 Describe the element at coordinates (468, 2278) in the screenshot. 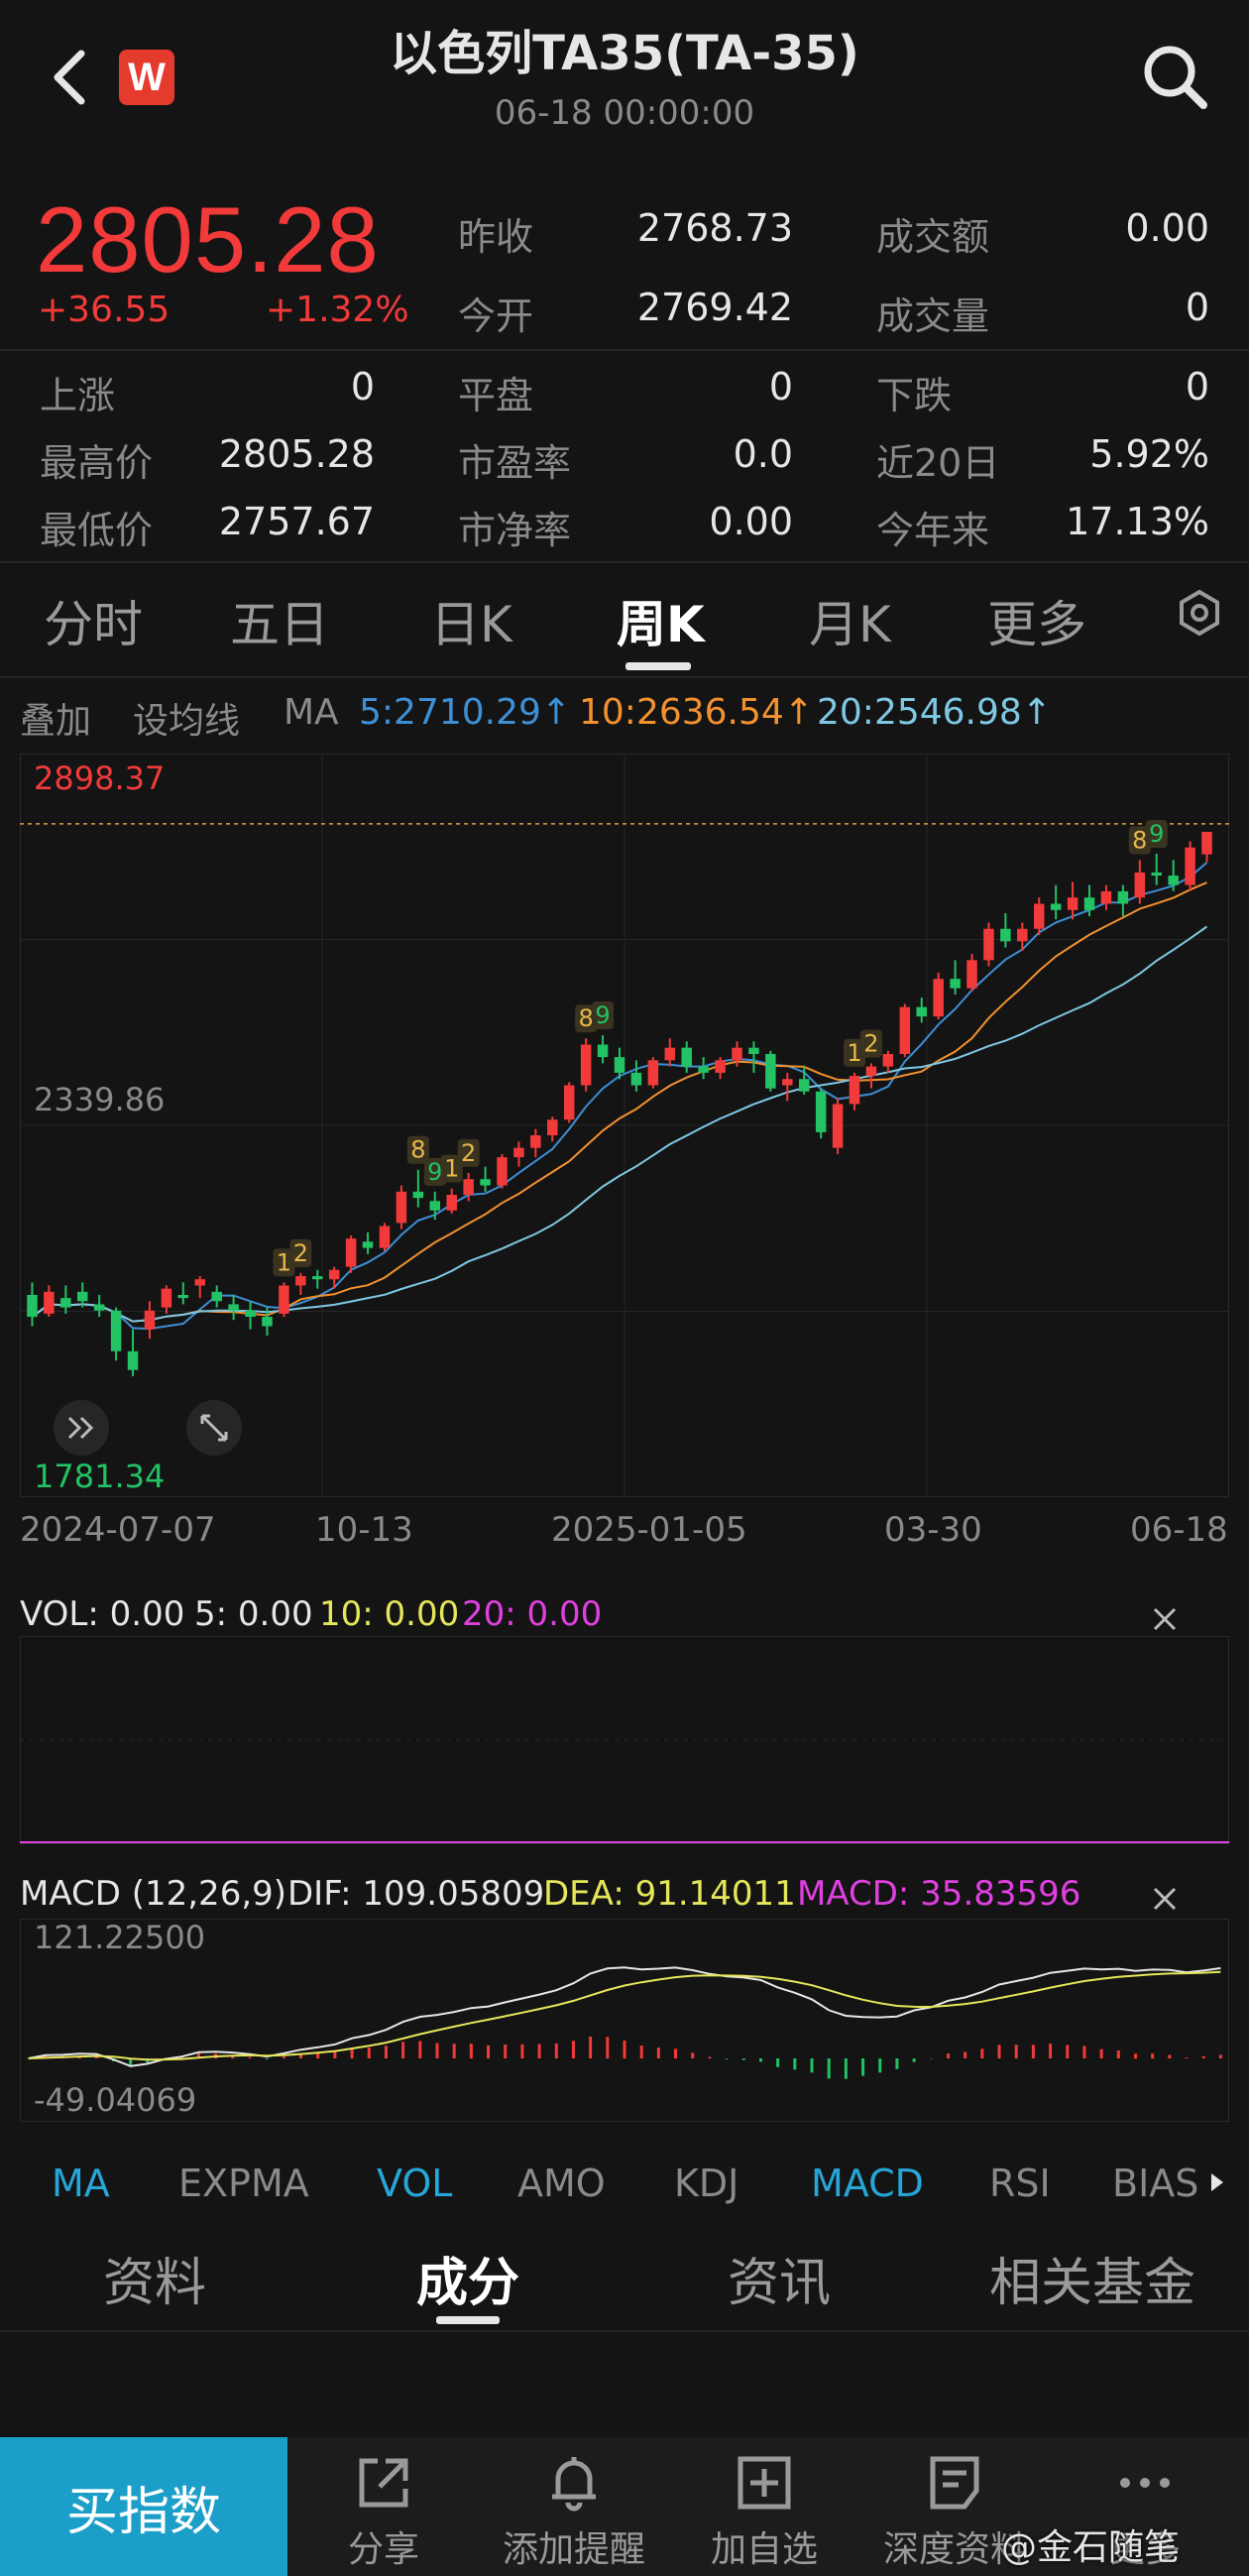

I see `tab-constituents: 成分` at that location.